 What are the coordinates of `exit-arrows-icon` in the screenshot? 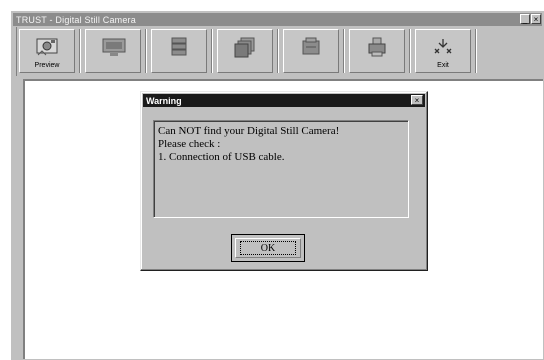 It's located at (443, 46).